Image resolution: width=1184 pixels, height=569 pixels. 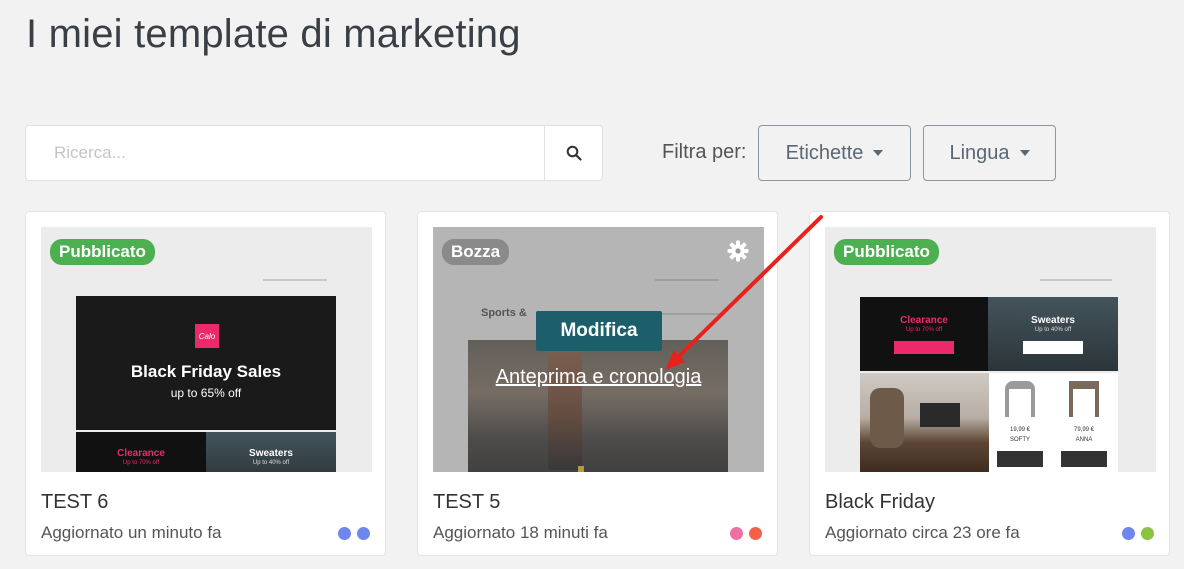 I want to click on search-icon, so click(x=574, y=153).